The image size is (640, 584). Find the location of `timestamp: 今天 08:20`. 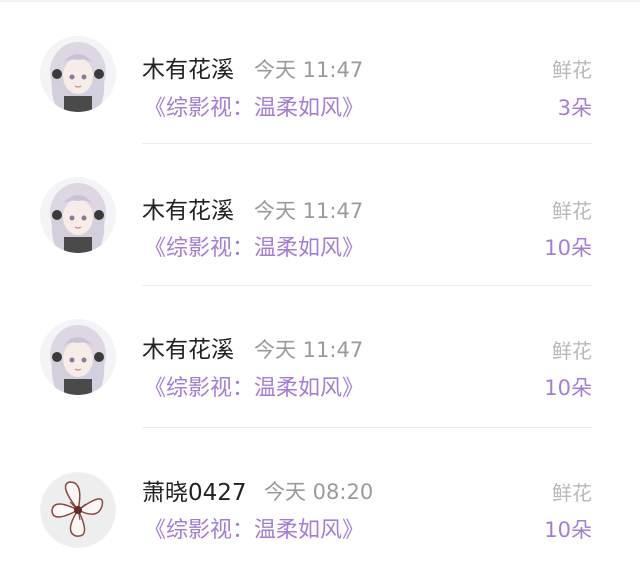

timestamp: 今天 08:20 is located at coordinates (319, 492).